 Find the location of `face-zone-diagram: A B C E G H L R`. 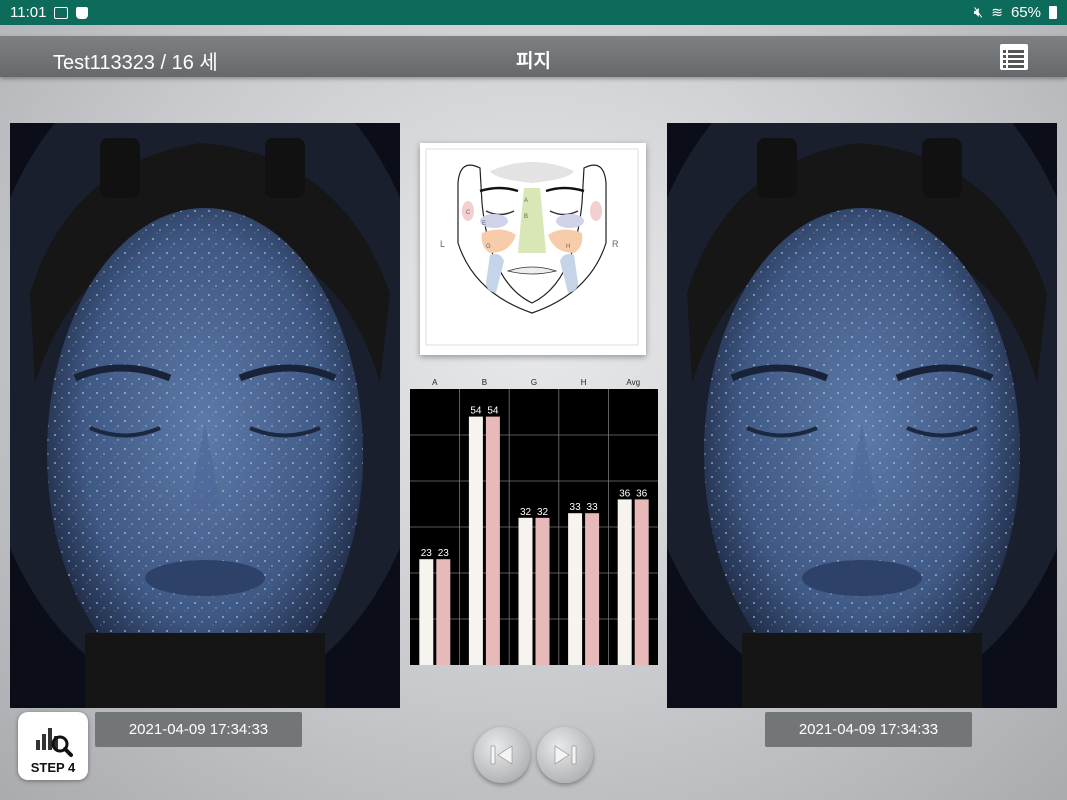

face-zone-diagram: A B C E G H L R is located at coordinates (533, 249).